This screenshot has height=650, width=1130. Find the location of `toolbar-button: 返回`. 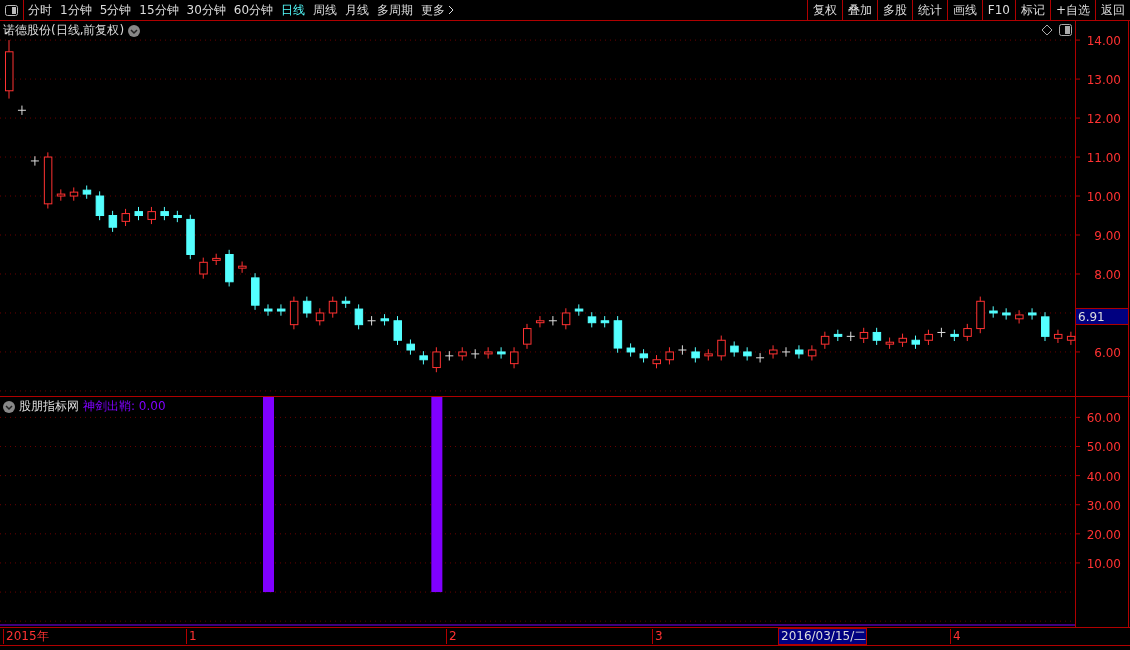

toolbar-button: 返回 is located at coordinates (1112, 10).